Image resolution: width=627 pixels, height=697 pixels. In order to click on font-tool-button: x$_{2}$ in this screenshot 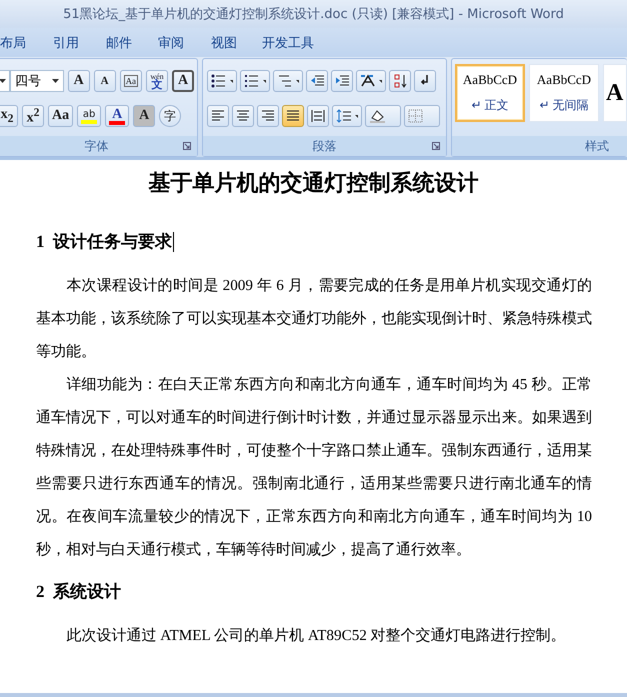, I will do `click(9, 116)`.